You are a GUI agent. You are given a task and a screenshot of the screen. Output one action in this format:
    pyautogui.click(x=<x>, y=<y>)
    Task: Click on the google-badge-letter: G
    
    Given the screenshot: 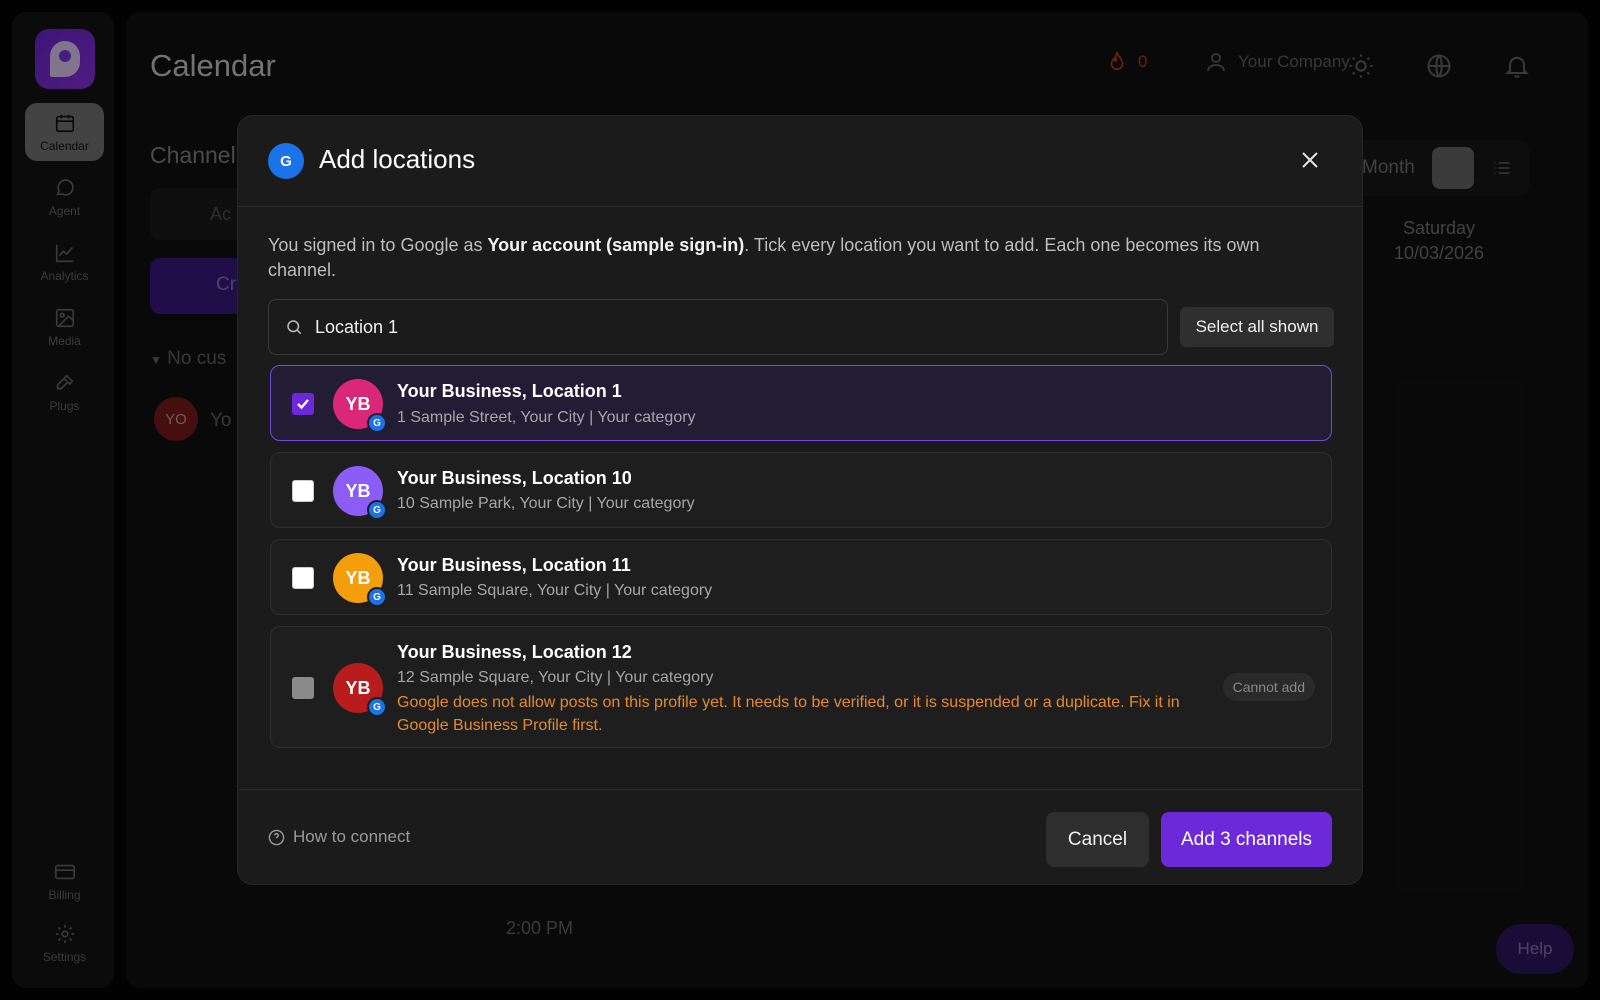 What is the action you would take?
    pyautogui.click(x=286, y=161)
    